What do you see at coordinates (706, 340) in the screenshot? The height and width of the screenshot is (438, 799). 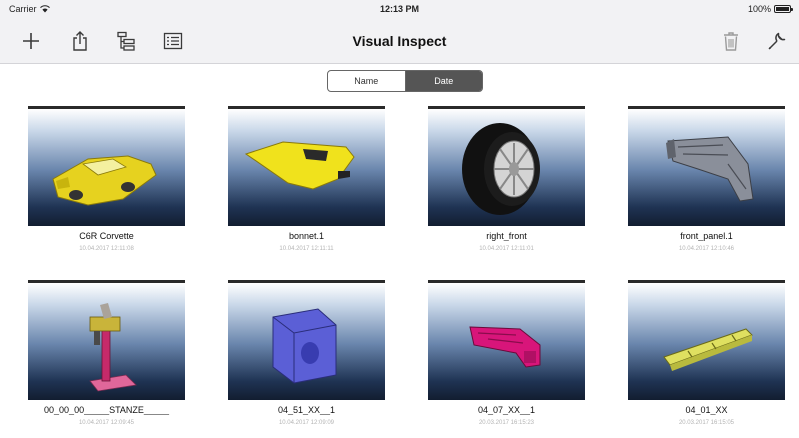 I see `model-thumbnail-rail` at bounding box center [706, 340].